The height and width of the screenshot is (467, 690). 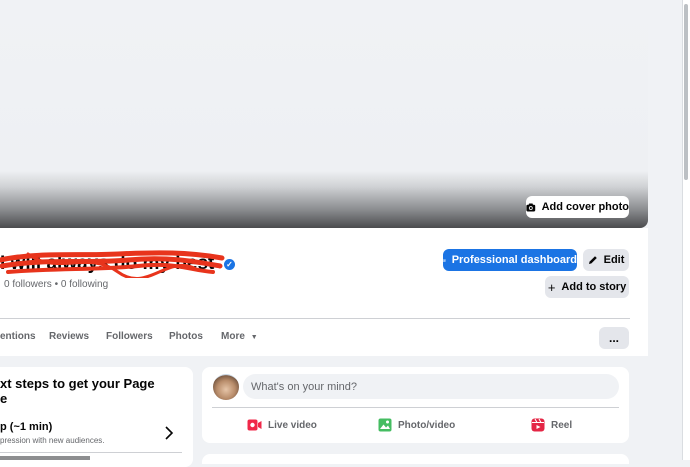 I want to click on photo-icon, so click(x=385, y=425).